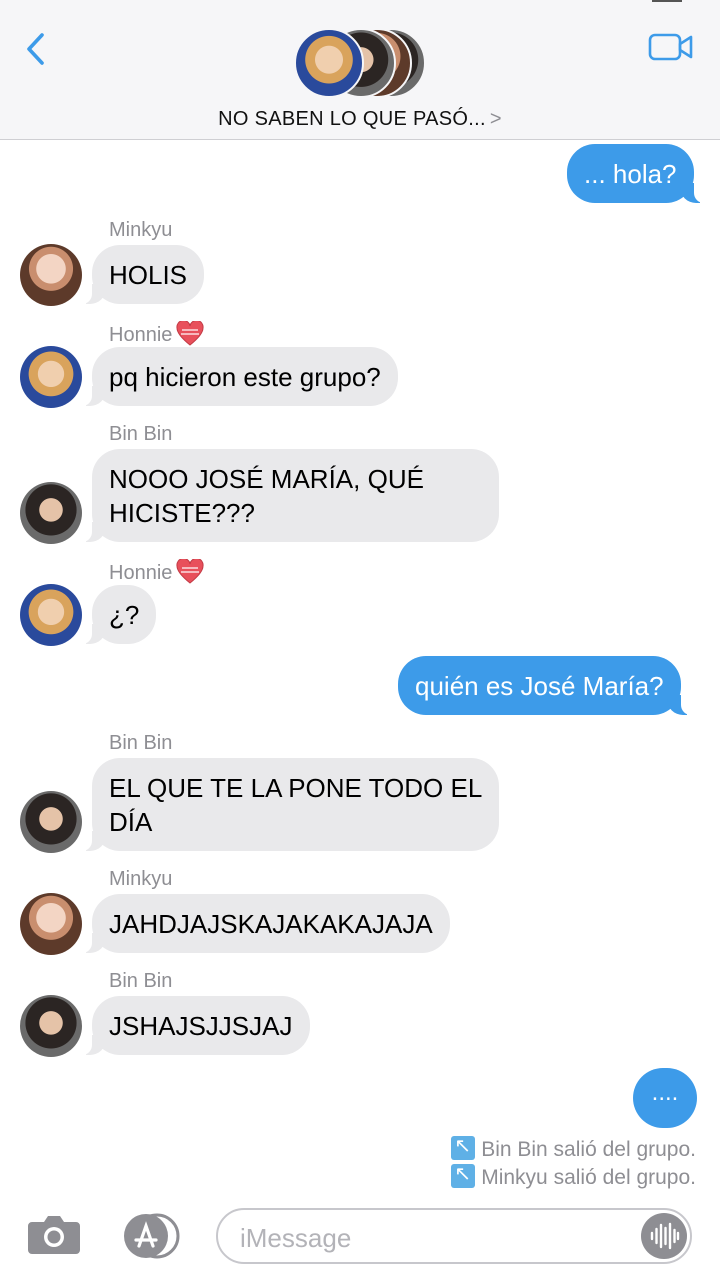 The width and height of the screenshot is (720, 1277). I want to click on incoming-message: HOLIS, so click(143, 274).